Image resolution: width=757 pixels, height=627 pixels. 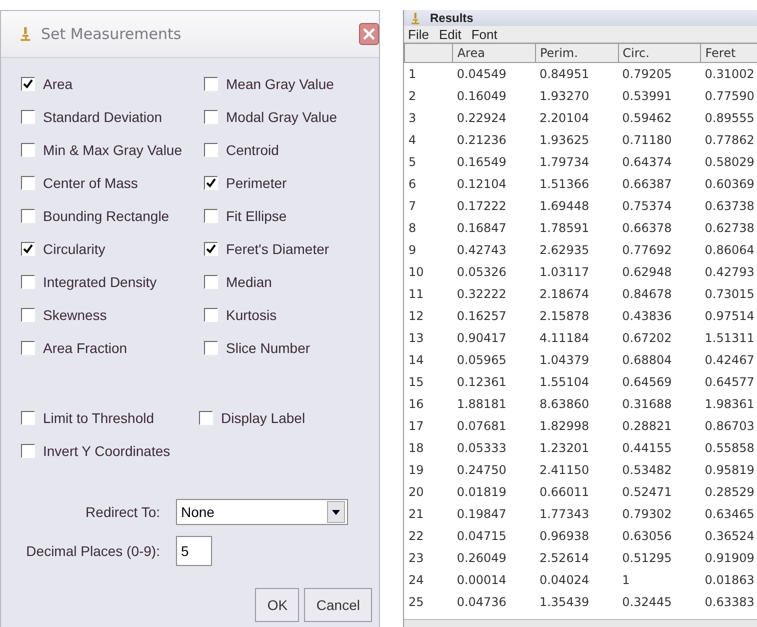 I want to click on checkbox-label: Min & Max Gray Value, so click(x=112, y=150).